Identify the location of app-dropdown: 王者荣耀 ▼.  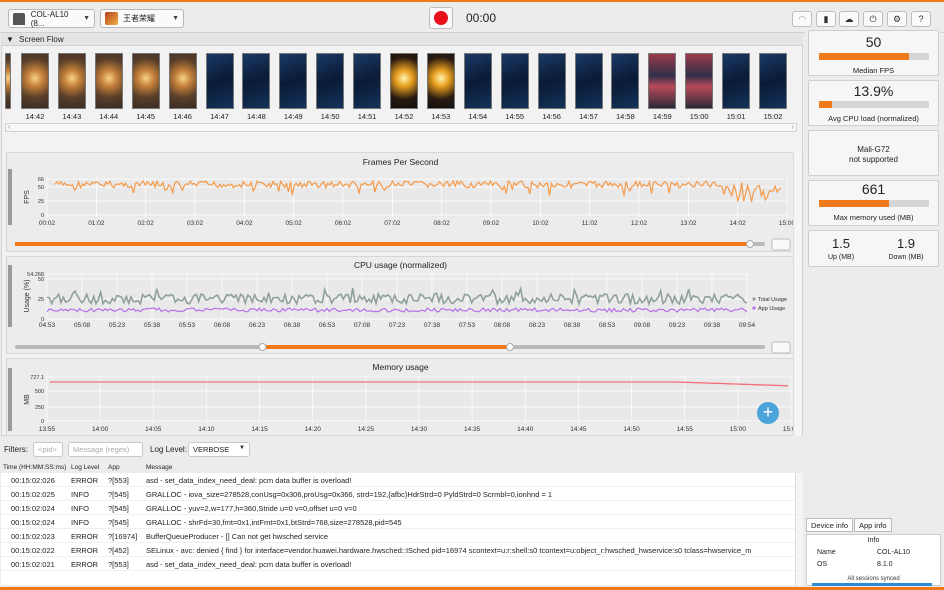
(142, 18).